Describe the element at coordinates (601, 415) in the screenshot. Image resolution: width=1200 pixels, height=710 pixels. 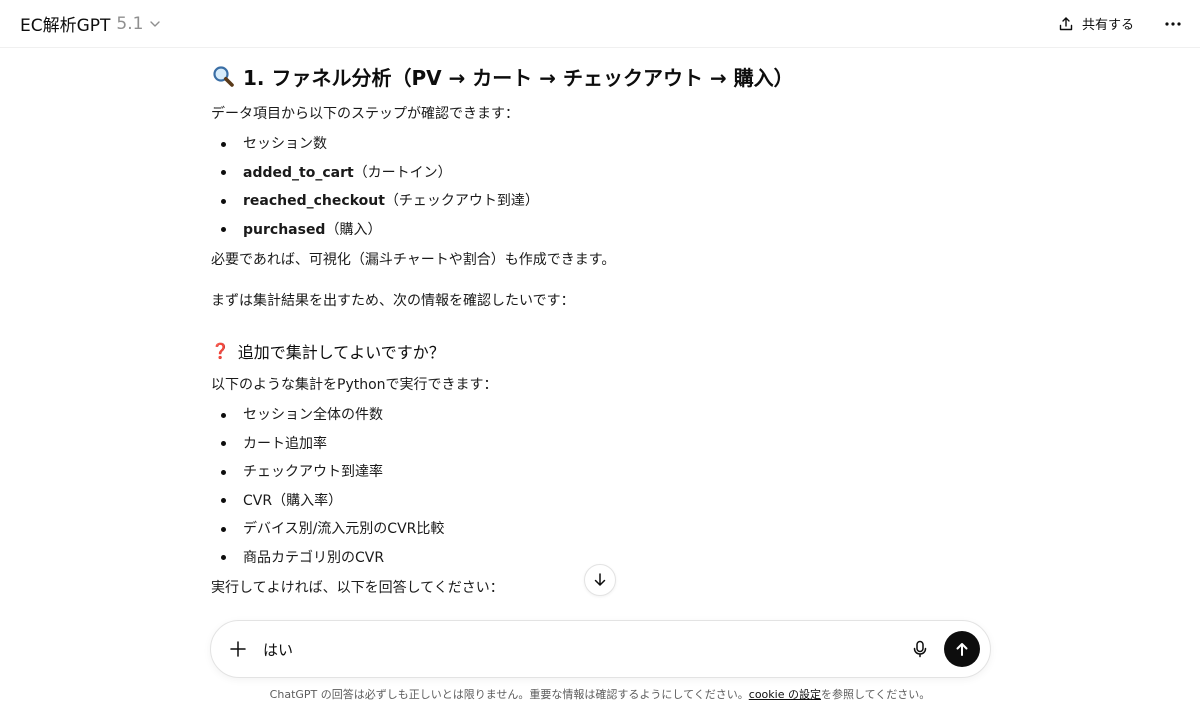
I see `list-item: セッション全体の件数` at that location.